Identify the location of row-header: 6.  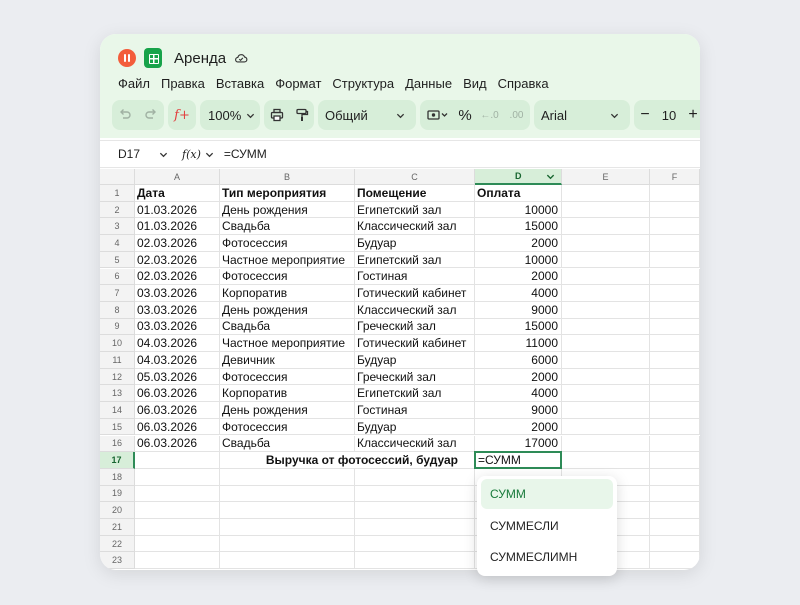
(117, 277).